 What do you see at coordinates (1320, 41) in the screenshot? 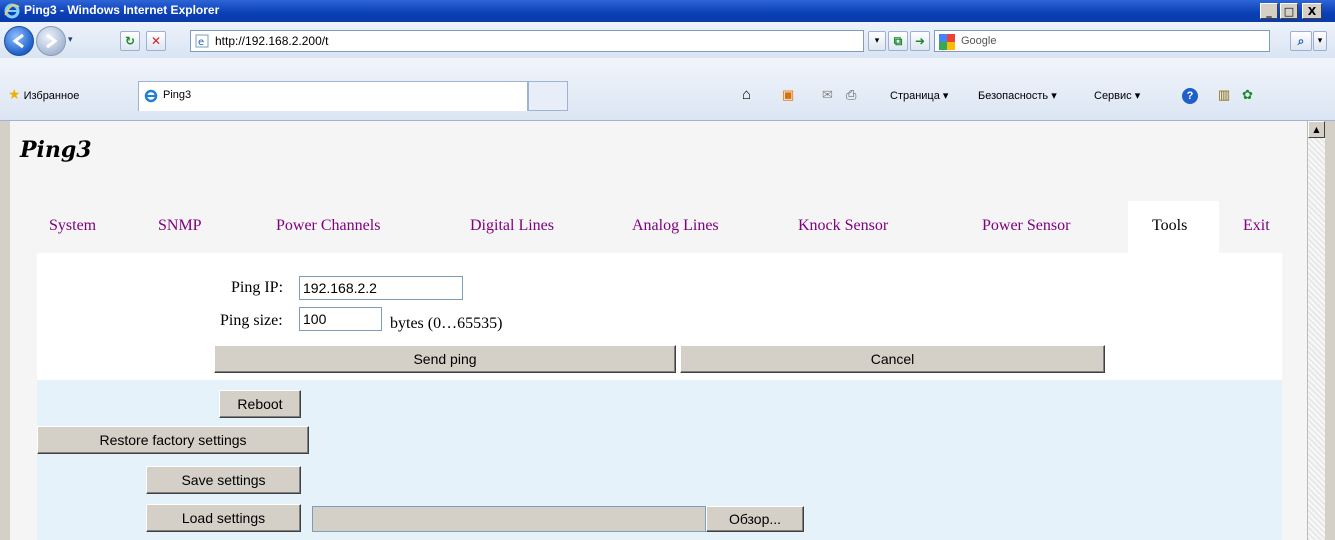
I see `search-options-icon: ▾` at bounding box center [1320, 41].